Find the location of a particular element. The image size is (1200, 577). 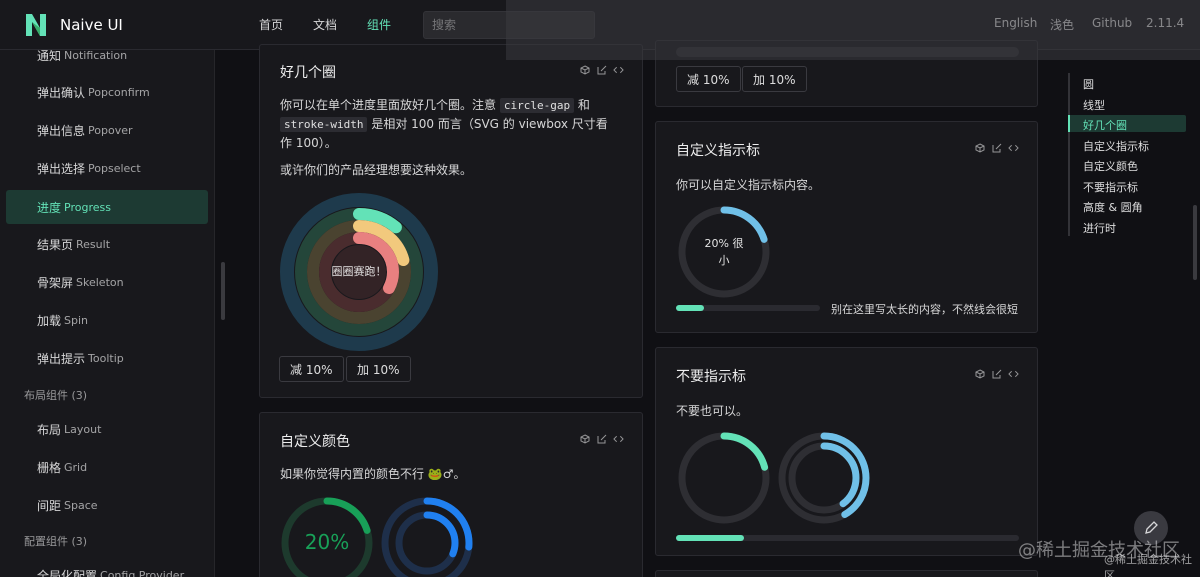

anchor-processing: 进行时 is located at coordinates (1099, 228).